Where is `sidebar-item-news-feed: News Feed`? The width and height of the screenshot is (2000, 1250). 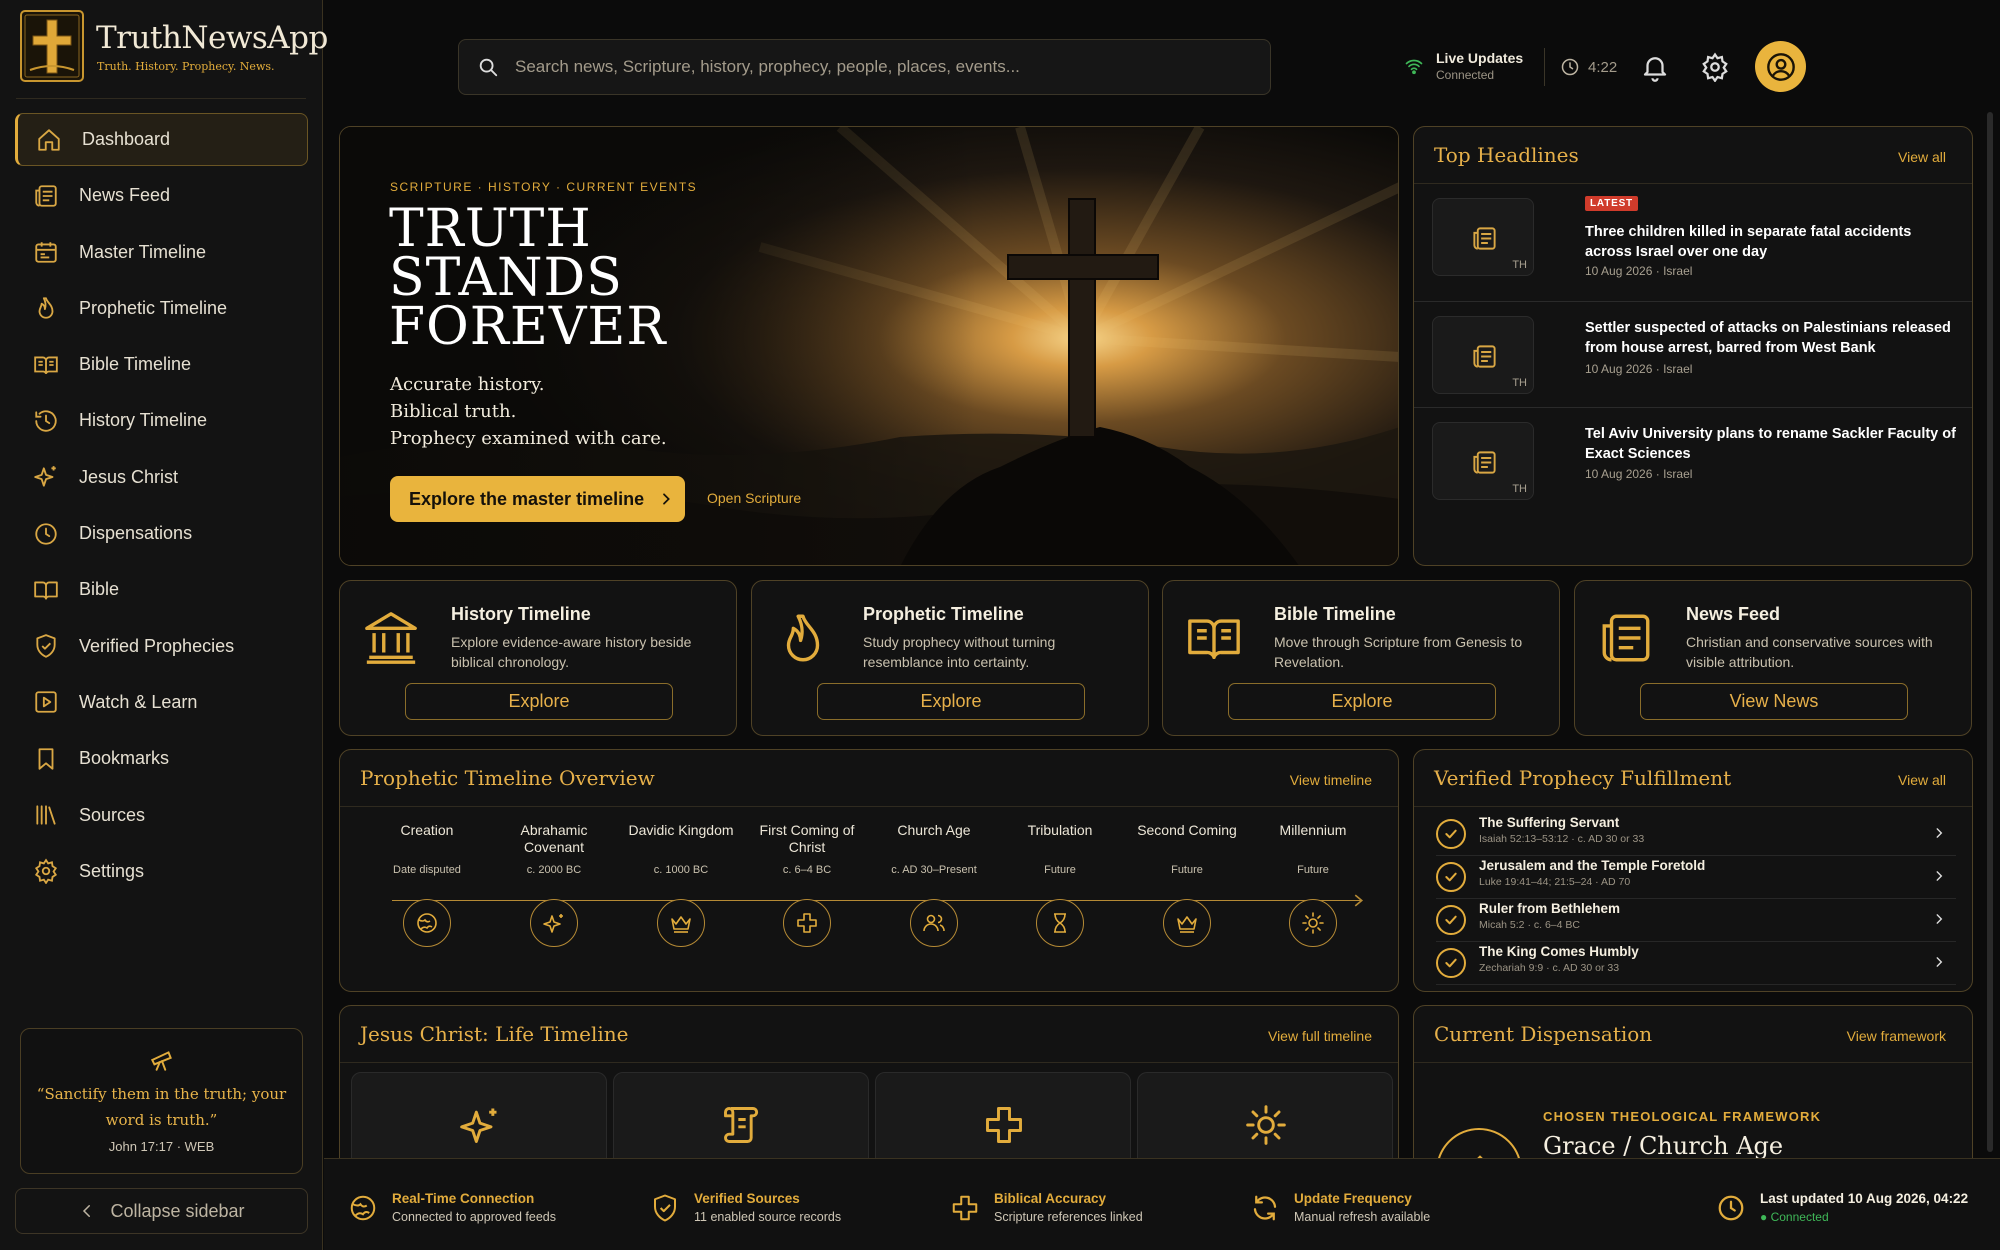
sidebar-item-news-feed: News Feed is located at coordinates (161, 195).